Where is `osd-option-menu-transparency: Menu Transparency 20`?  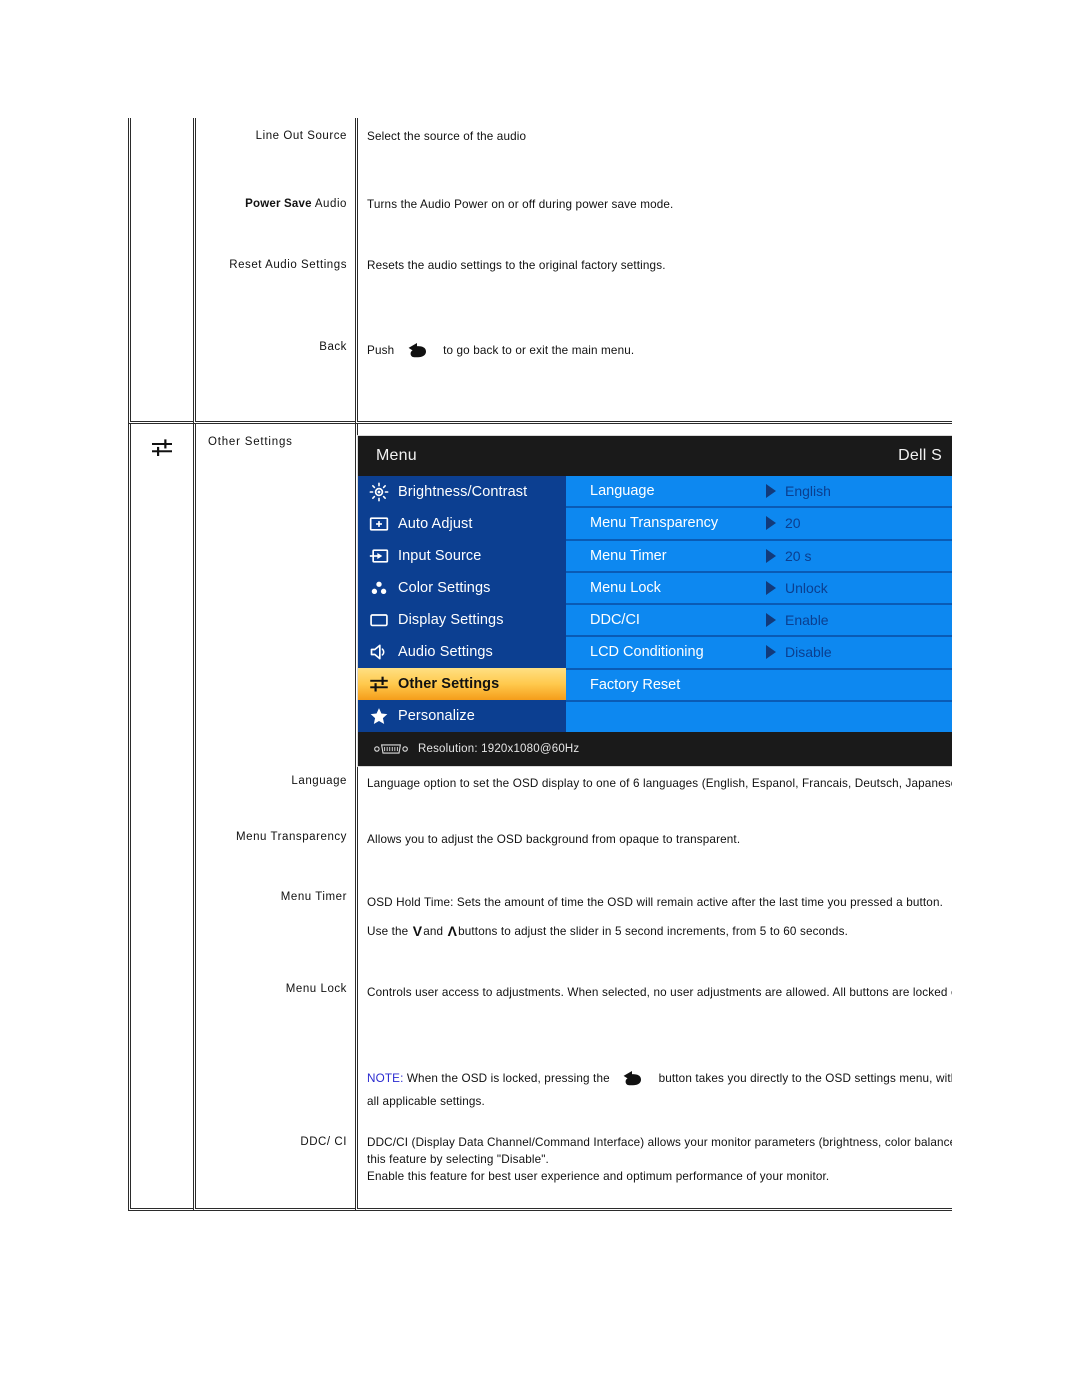 osd-option-menu-transparency: Menu Transparency 20 is located at coordinates (759, 524).